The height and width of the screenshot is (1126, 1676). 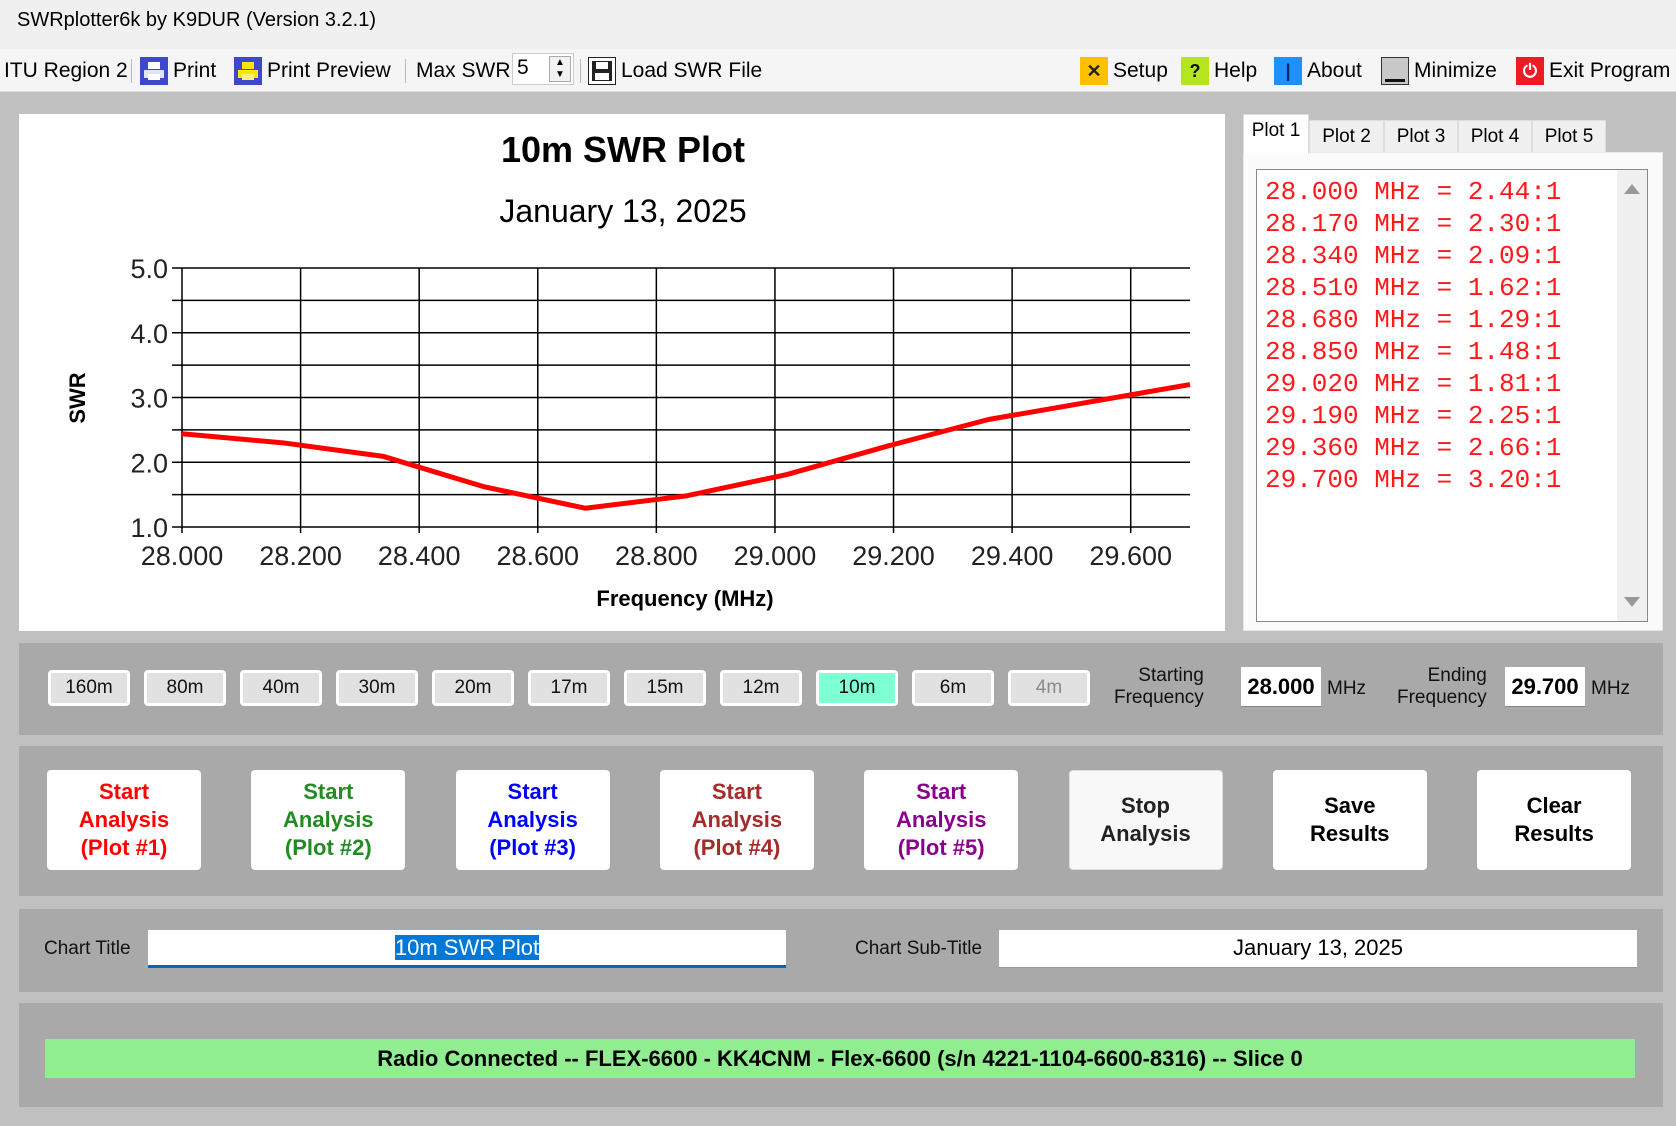 What do you see at coordinates (560, 69) in the screenshot?
I see `spinner-arrows-icon: ▲ ▼` at bounding box center [560, 69].